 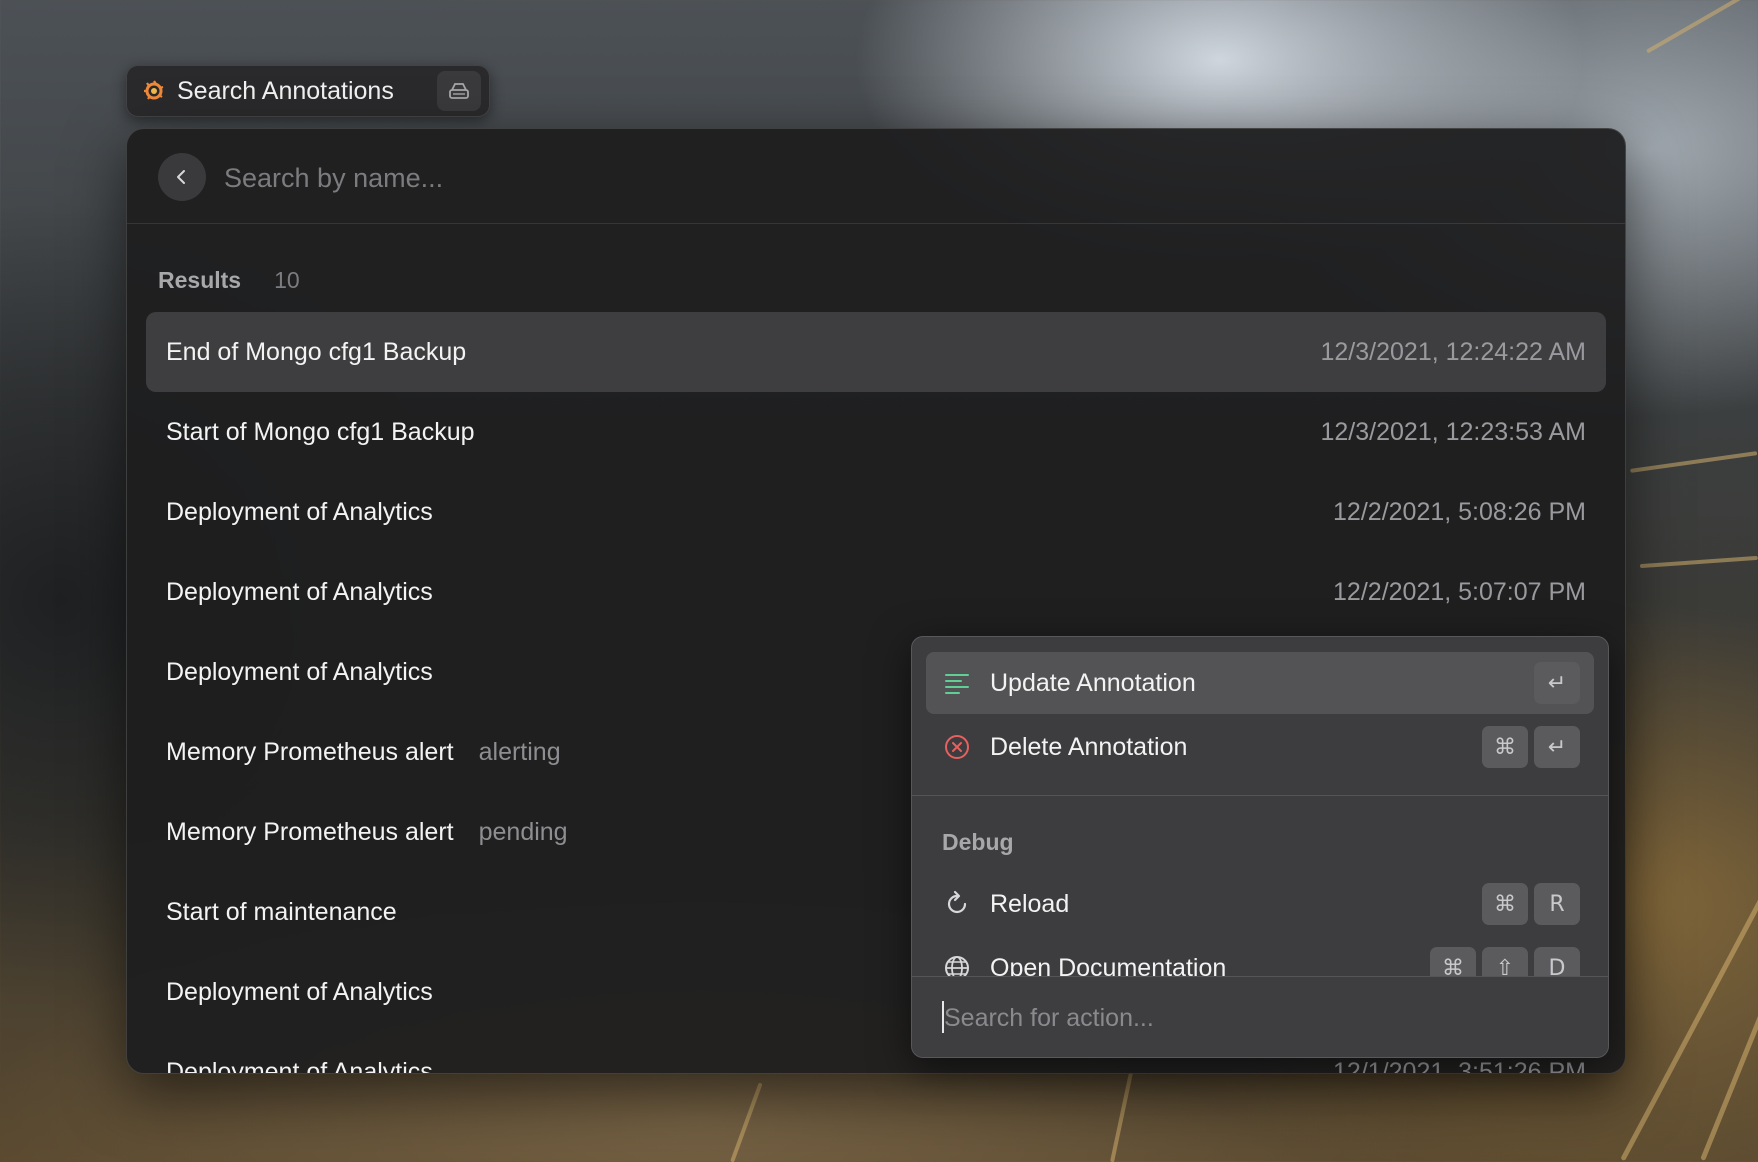 I want to click on action-label: Reload, so click(x=1030, y=903).